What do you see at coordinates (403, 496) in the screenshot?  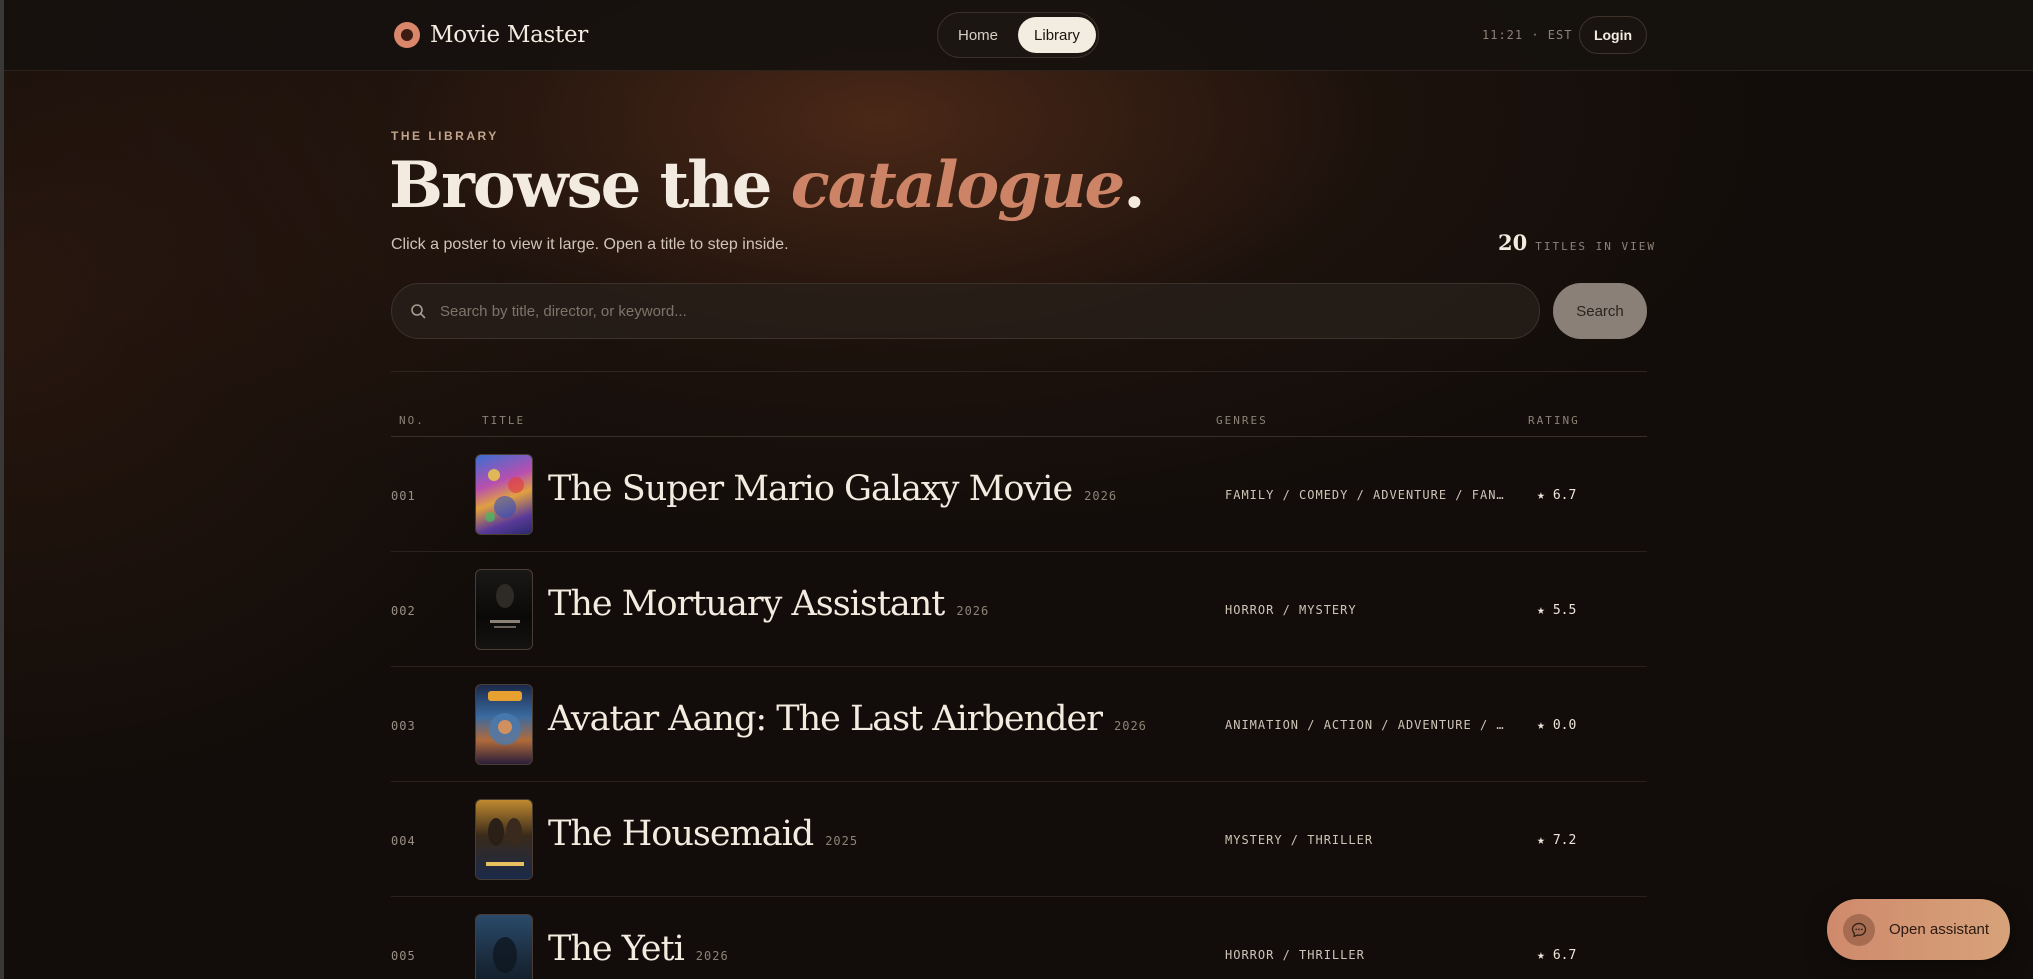 I see `row-number: 001` at bounding box center [403, 496].